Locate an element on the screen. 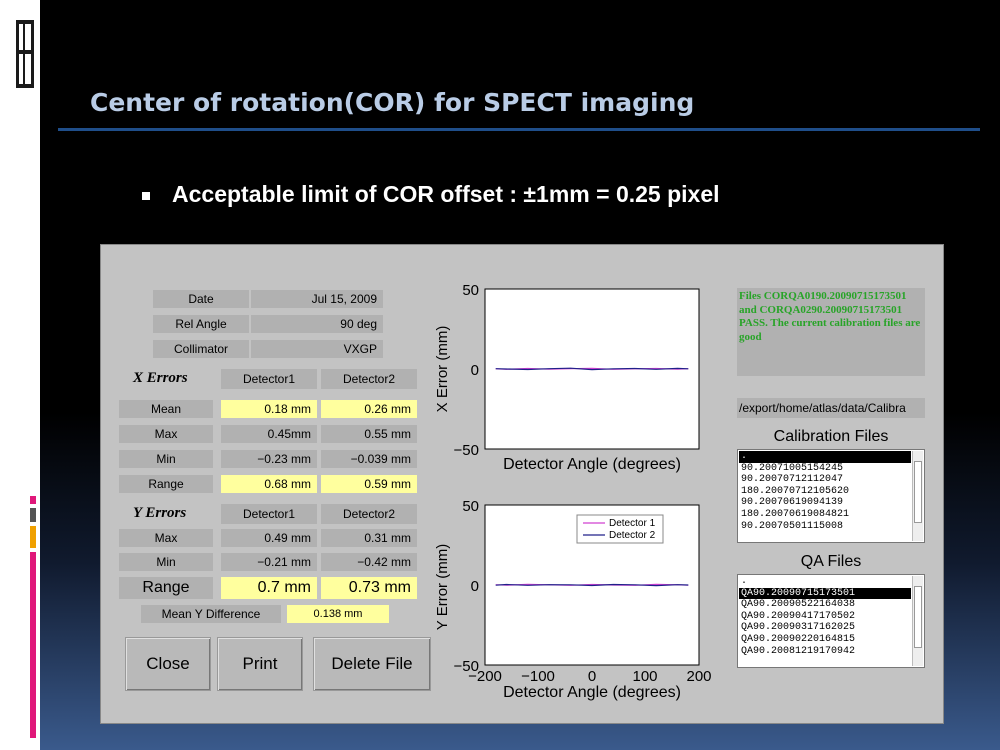 This screenshot has width=1000, height=750. calibration-path-field: /export/home/atlas/data/Calibra is located at coordinates (831, 408).